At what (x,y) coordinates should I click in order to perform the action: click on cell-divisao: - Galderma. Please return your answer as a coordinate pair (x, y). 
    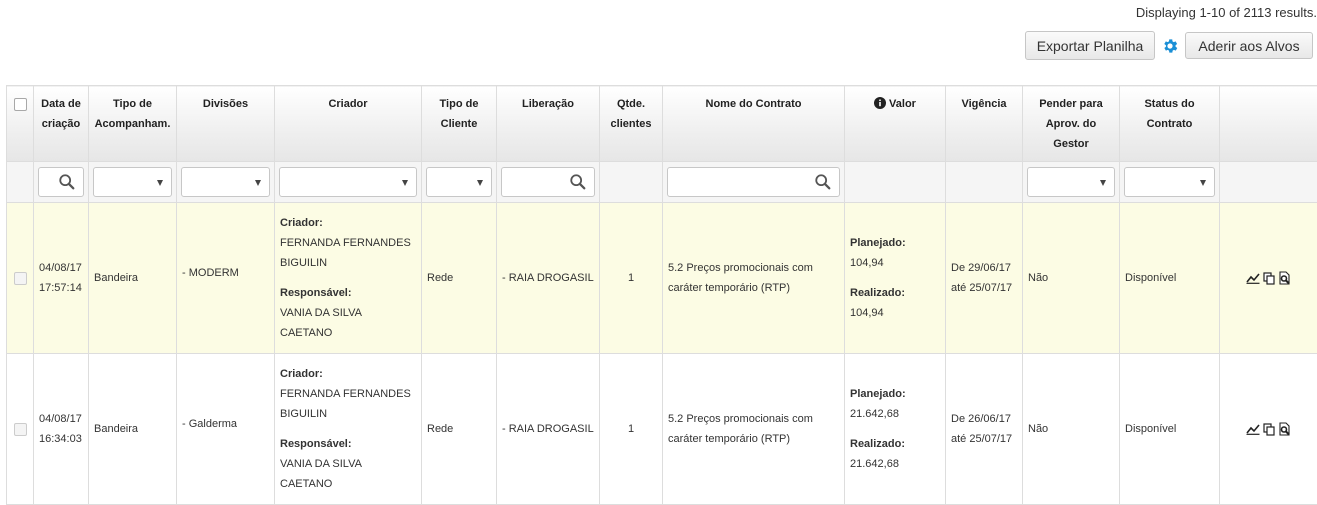
    Looking at the image, I should click on (226, 429).